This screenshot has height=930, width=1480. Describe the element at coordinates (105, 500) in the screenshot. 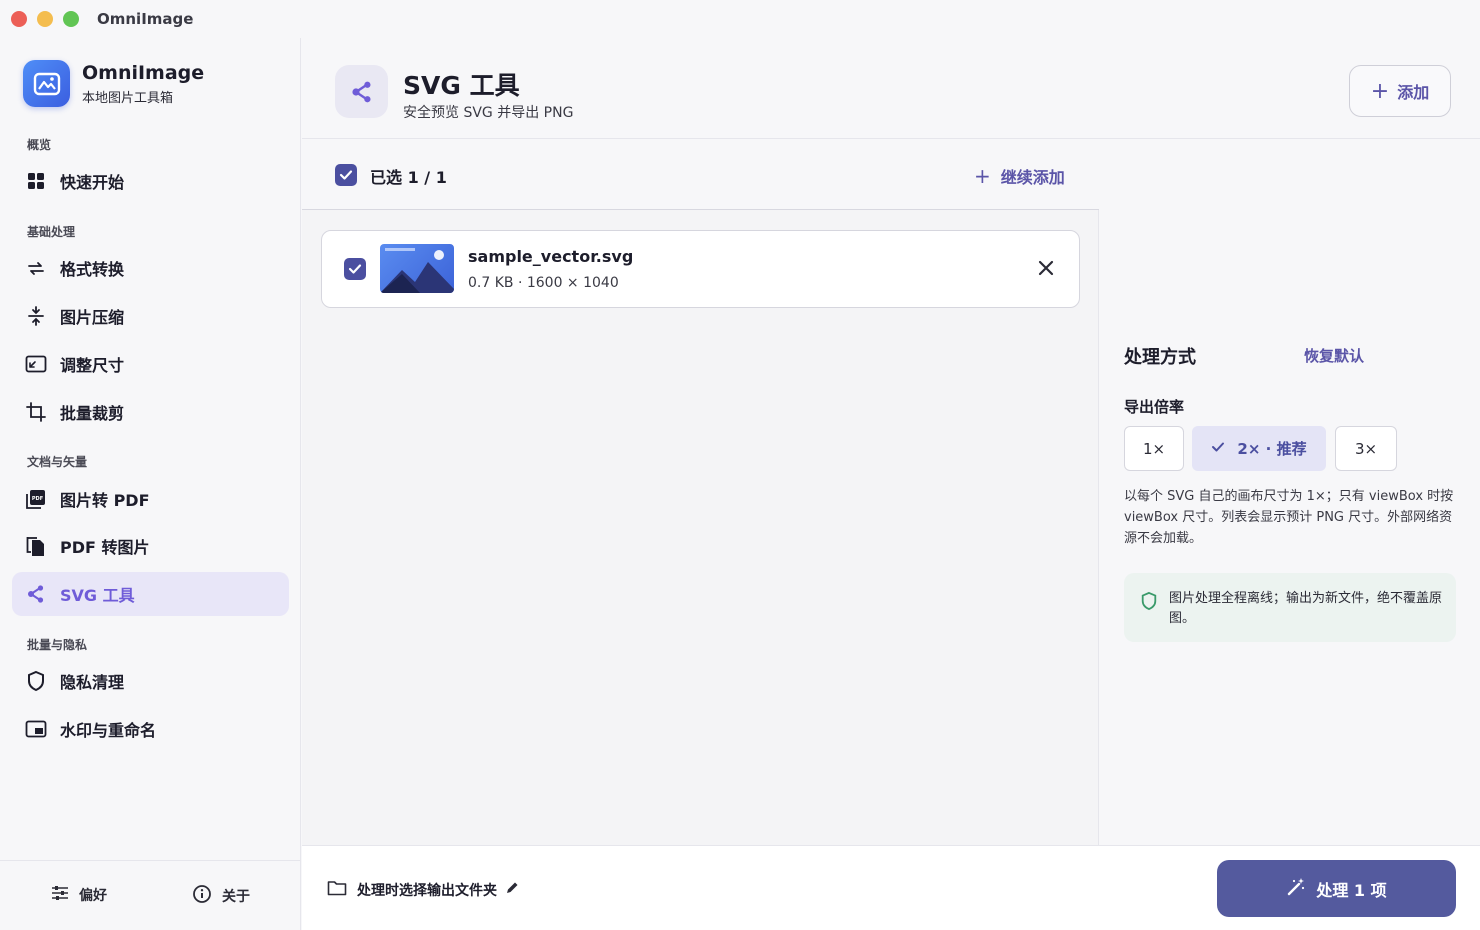

I see `sidebar-item-label: 图片转 PDF` at that location.